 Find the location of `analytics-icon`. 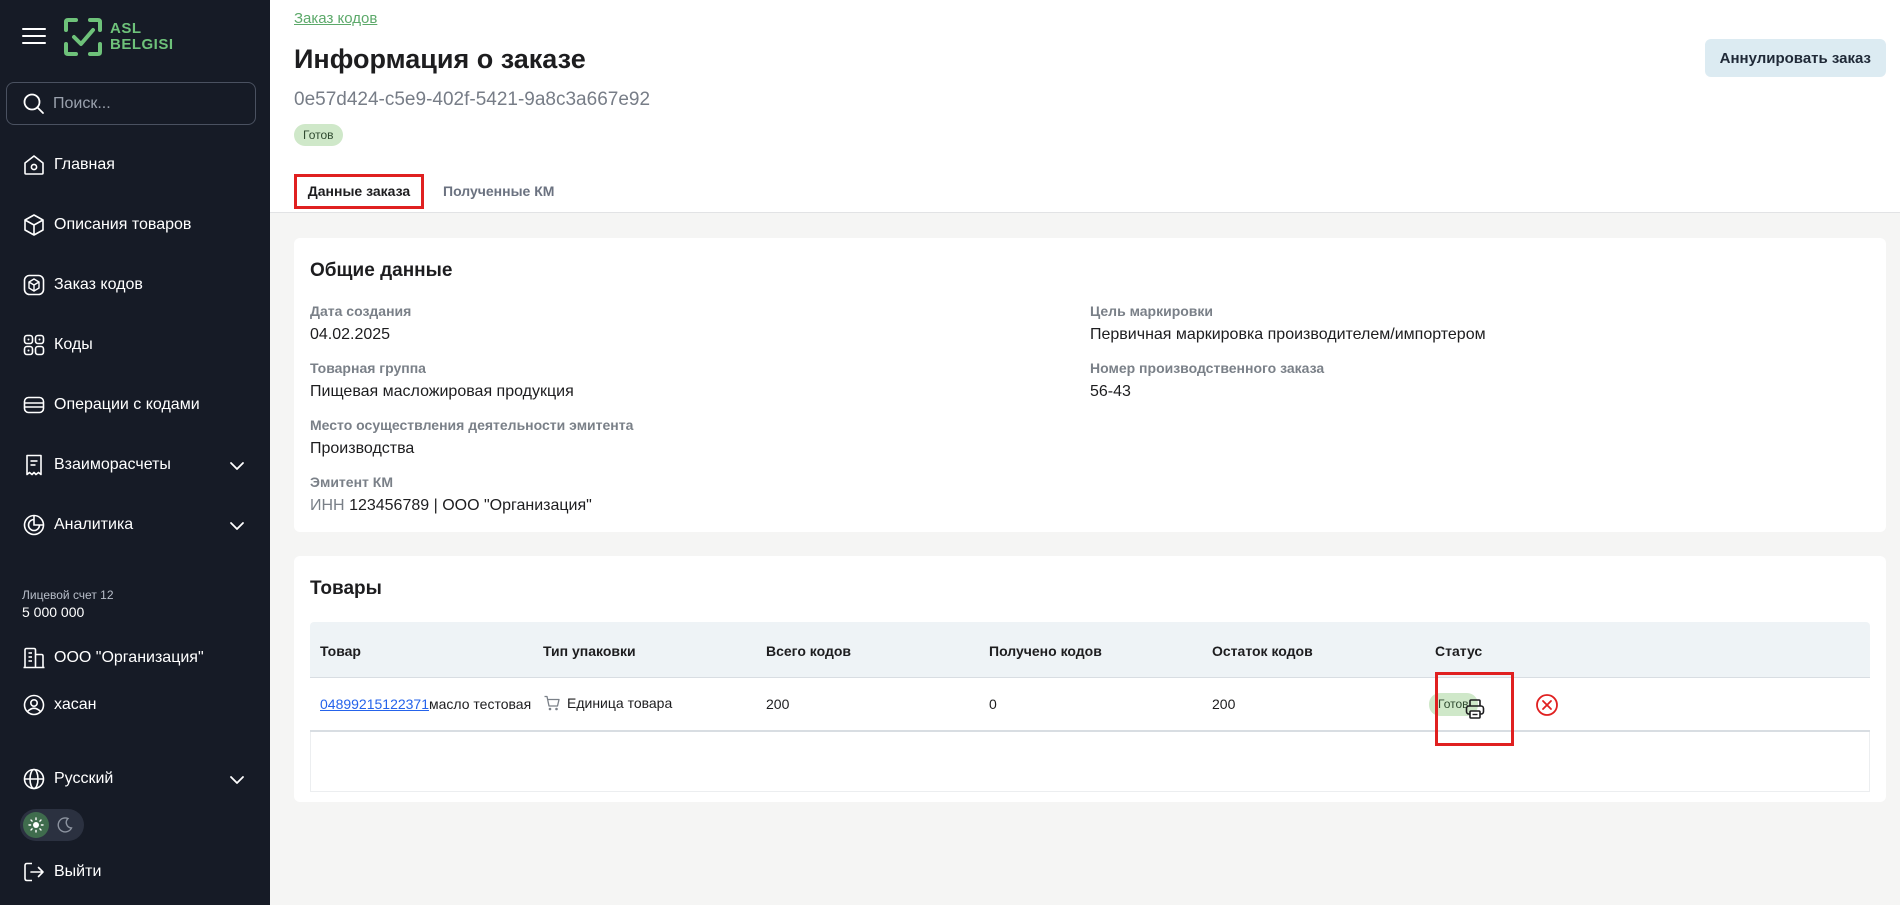

analytics-icon is located at coordinates (34, 525).